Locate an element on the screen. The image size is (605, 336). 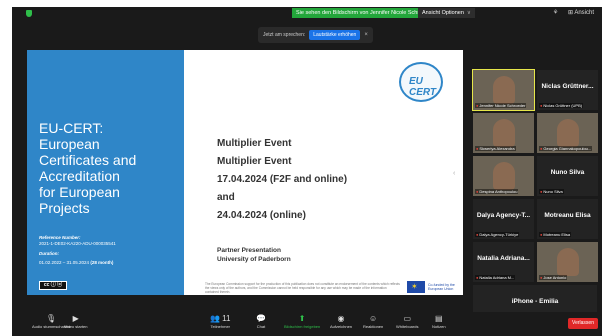
participant-label-text: Nuno Silva is located at coordinates (553, 191).